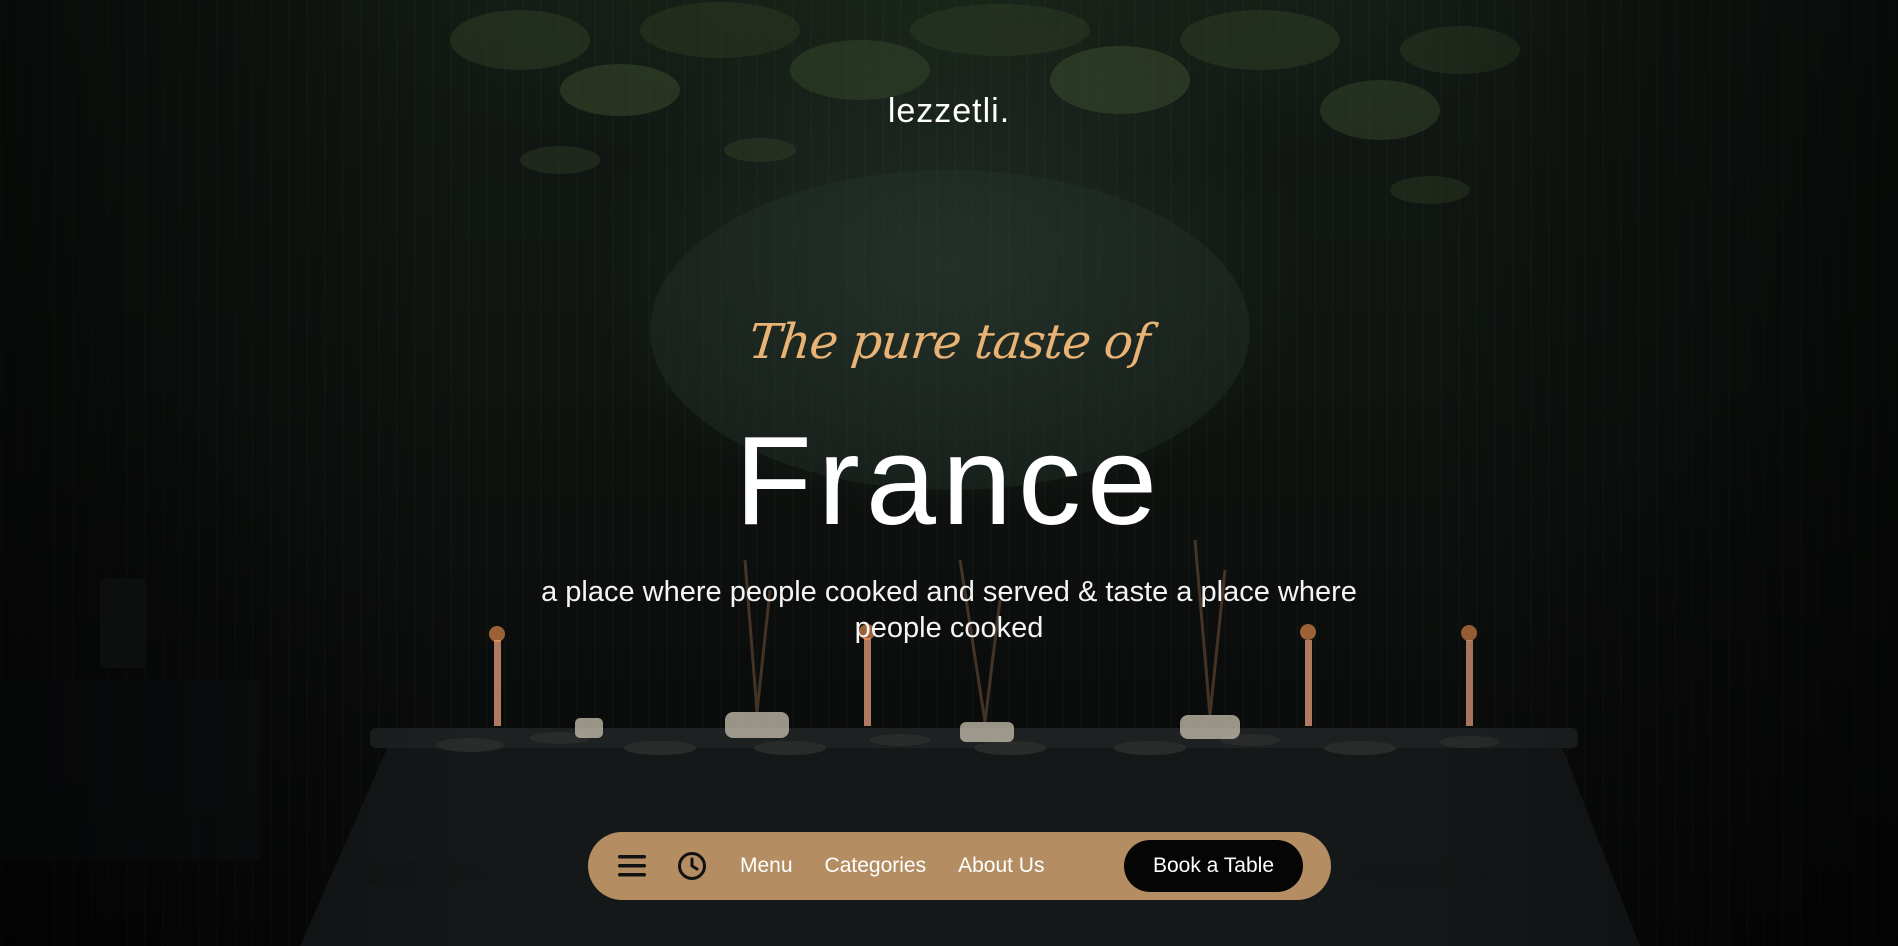 The image size is (1898, 946). I want to click on bottom-navbar: Menu Categories About Us Book a Table, so click(959, 866).